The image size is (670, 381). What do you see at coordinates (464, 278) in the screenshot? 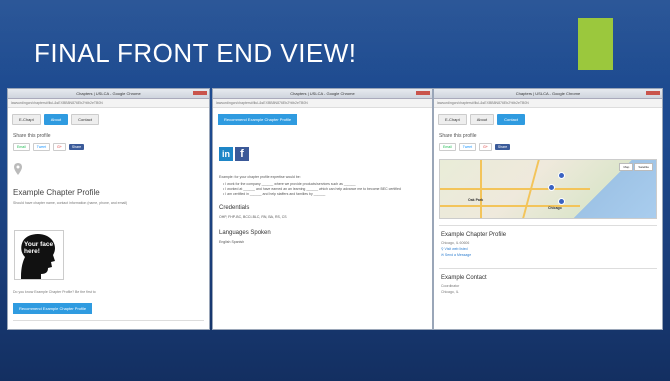
I see `contact-card-title: Example Contact` at bounding box center [464, 278].